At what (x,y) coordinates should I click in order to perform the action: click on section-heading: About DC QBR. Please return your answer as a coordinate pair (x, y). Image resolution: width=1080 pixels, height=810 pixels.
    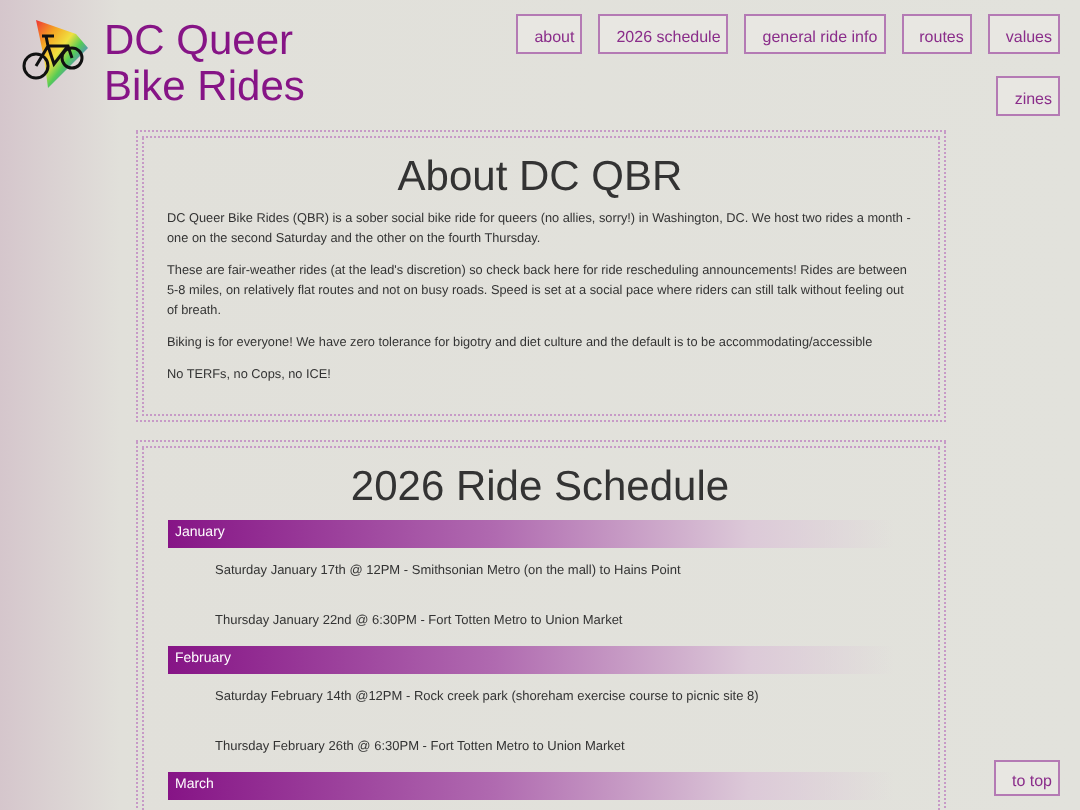
    Looking at the image, I should click on (540, 178).